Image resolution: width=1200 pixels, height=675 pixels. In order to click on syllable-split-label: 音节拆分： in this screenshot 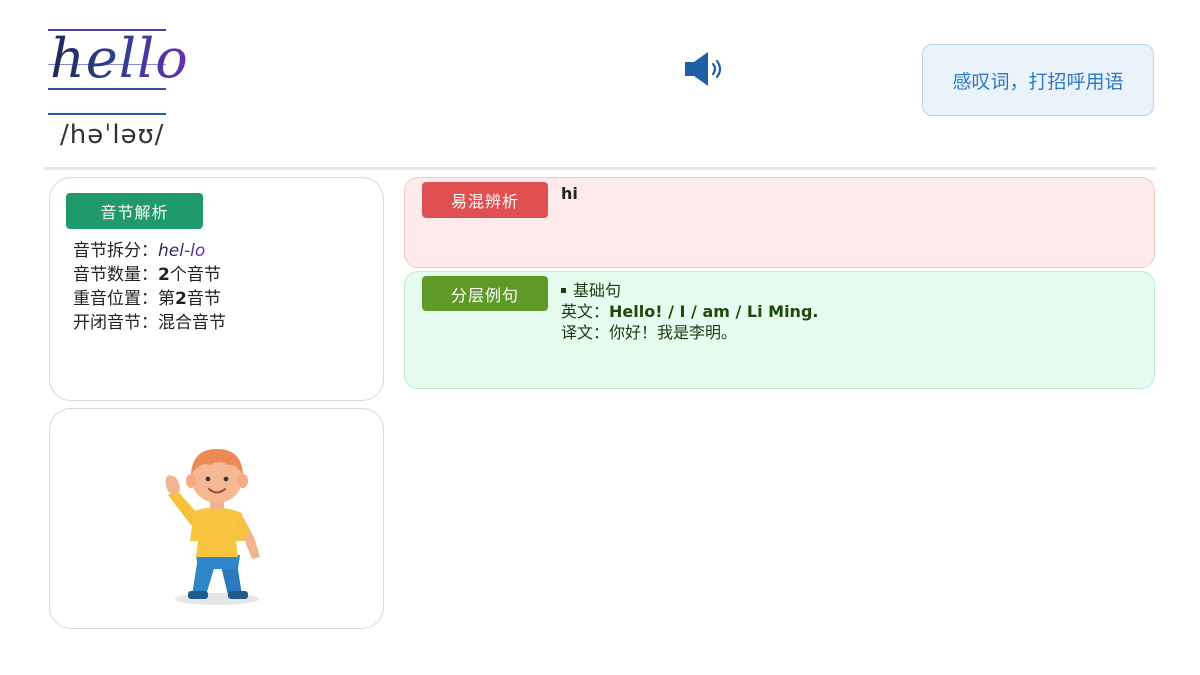, I will do `click(115, 251)`.